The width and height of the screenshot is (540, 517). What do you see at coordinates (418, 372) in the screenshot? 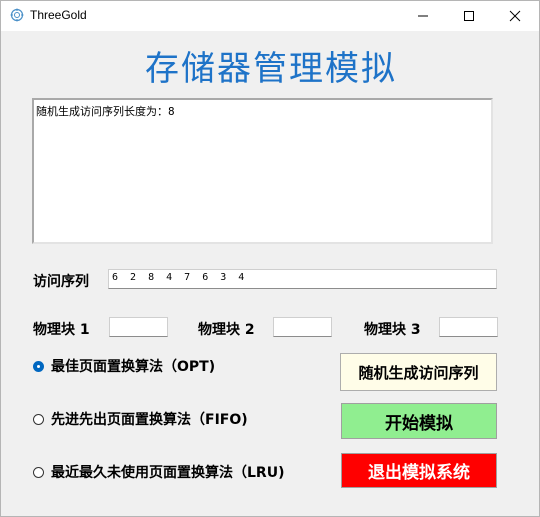
I see `generate-sequence-button: 随机生成访问序列` at bounding box center [418, 372].